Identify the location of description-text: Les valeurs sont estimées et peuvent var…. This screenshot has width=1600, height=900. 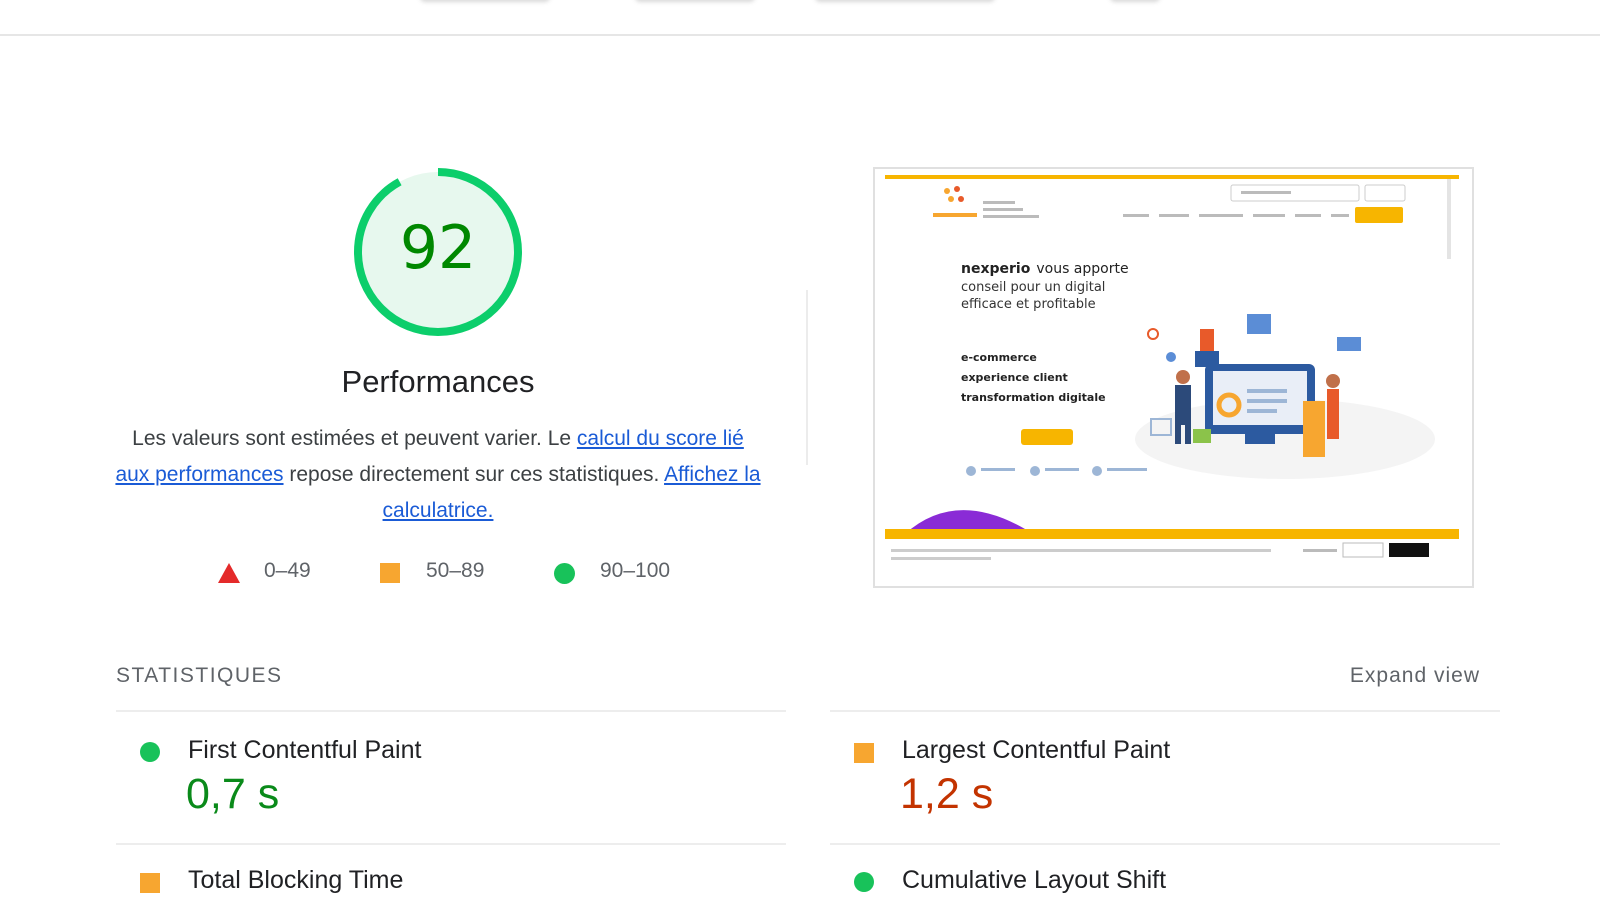
(354, 438).